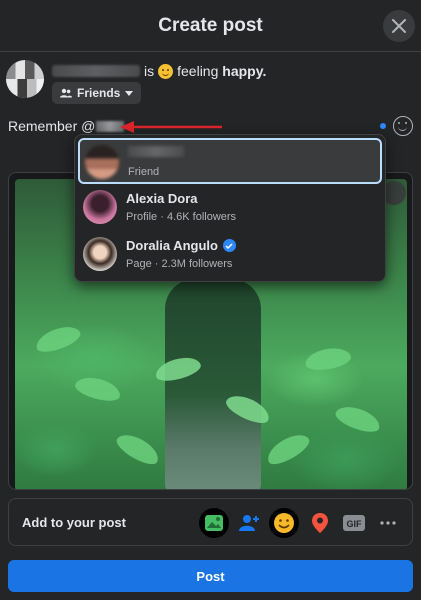 The width and height of the screenshot is (421, 600). What do you see at coordinates (244, 71) in the screenshot?
I see `status-mood-text: happy.` at bounding box center [244, 71].